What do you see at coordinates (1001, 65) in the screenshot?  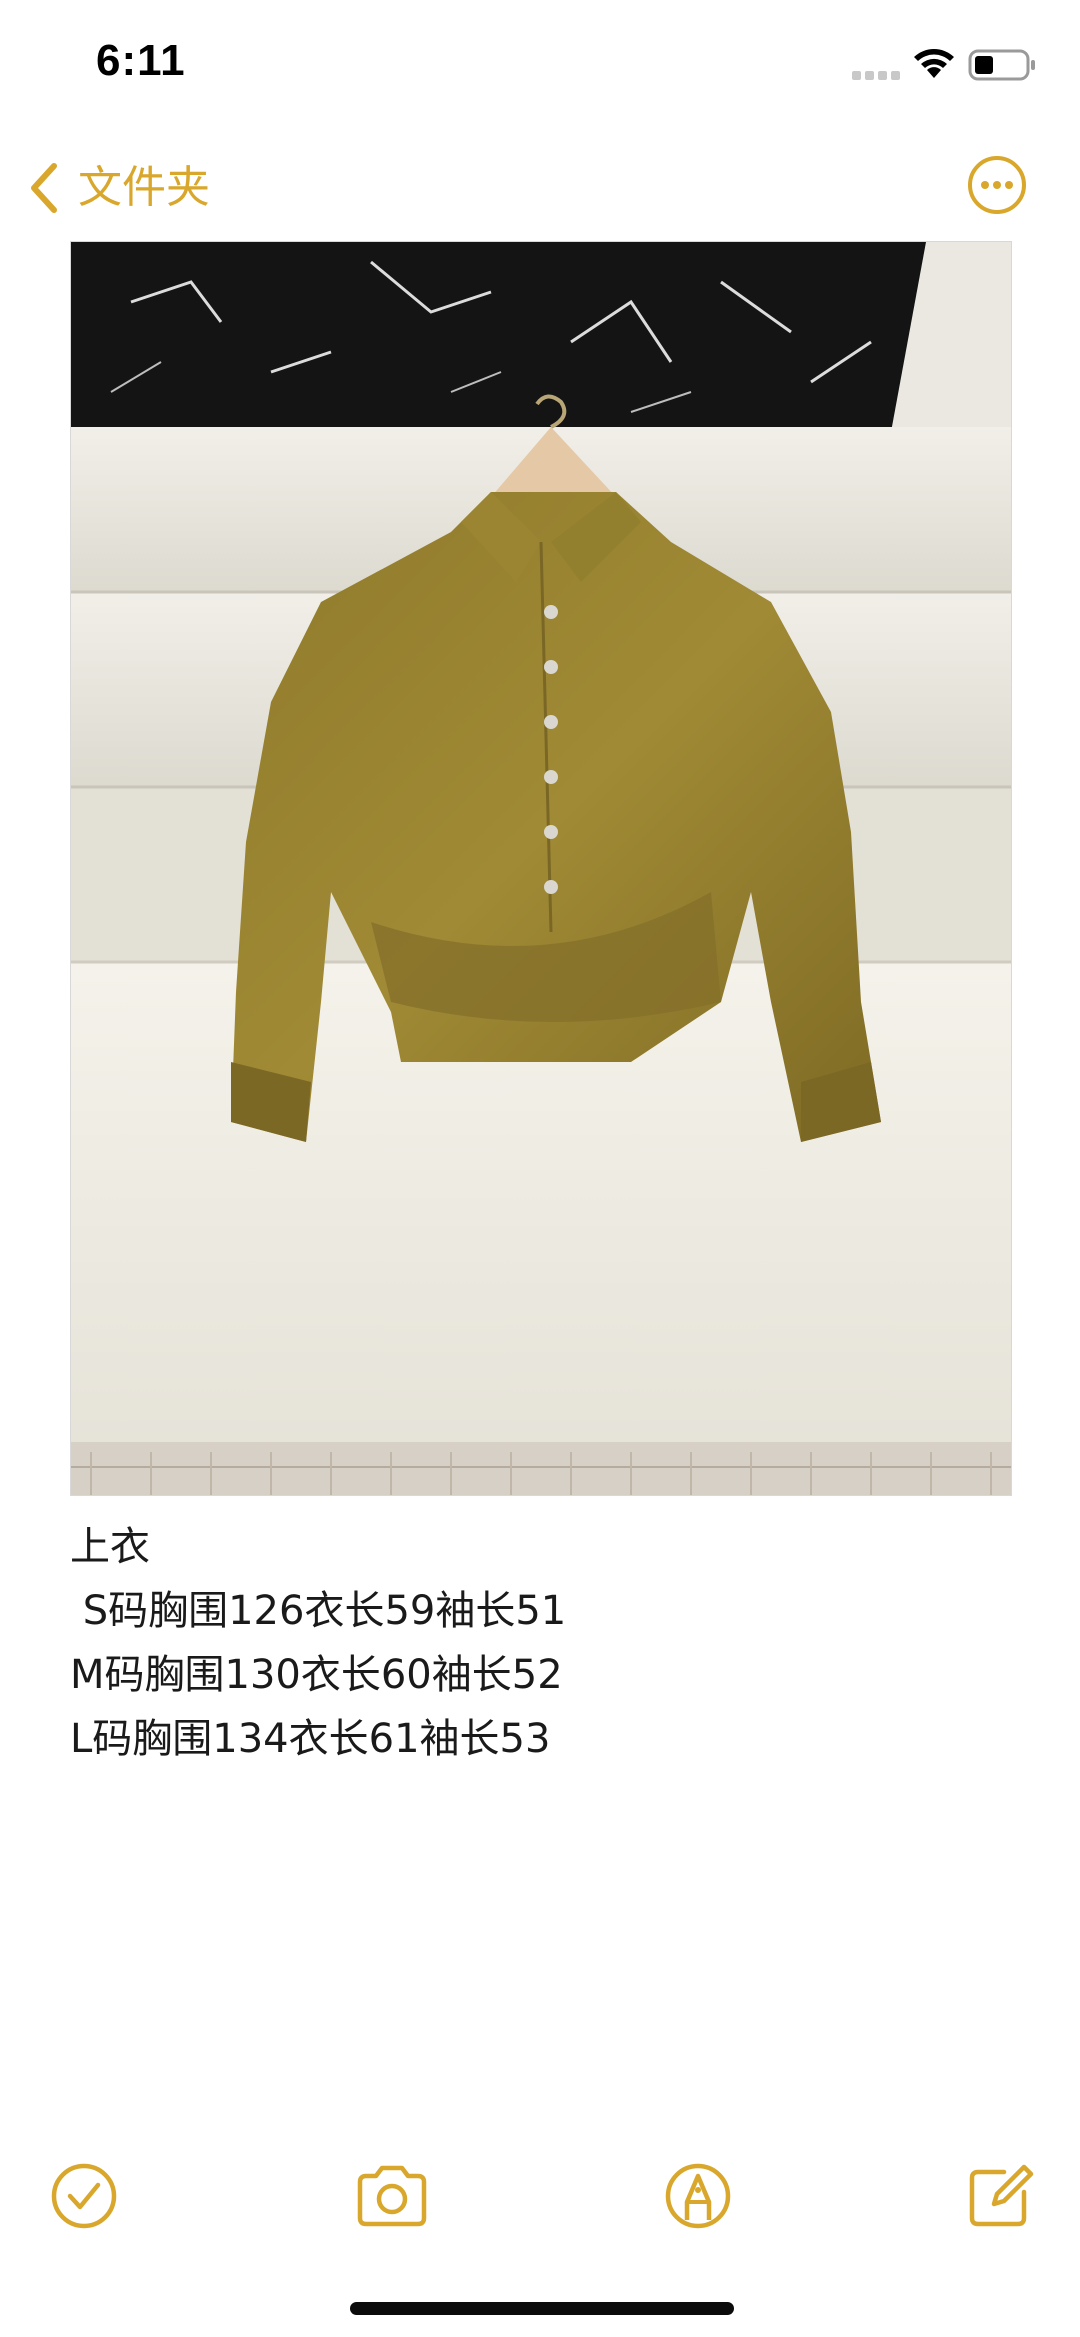 I see `battery-icon` at bounding box center [1001, 65].